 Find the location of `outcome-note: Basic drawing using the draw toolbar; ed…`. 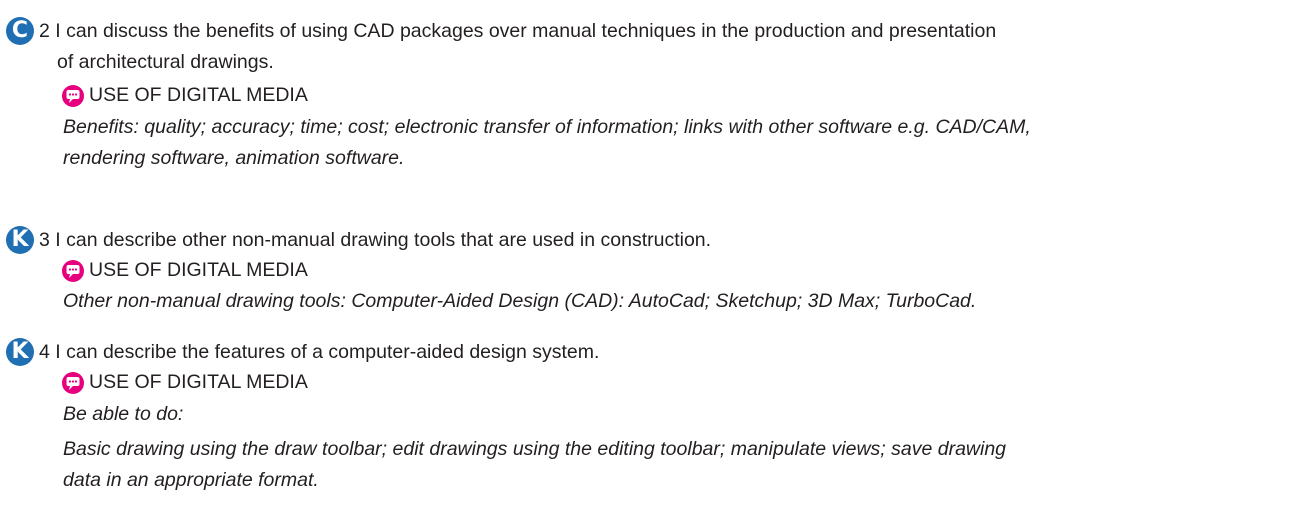

outcome-note: Basic drawing using the draw toolbar; ed… is located at coordinates (535, 449).